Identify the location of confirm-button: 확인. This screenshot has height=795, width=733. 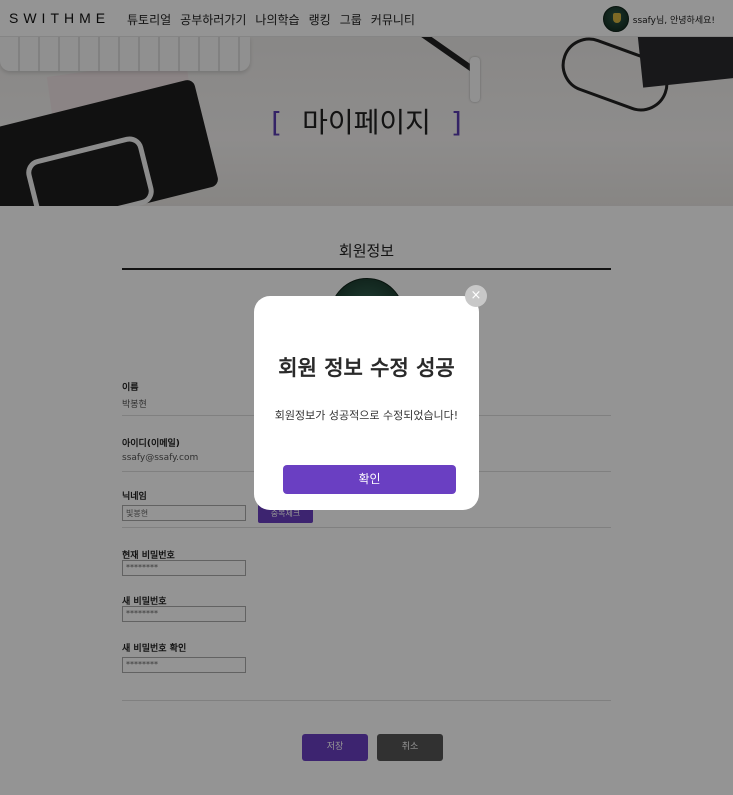
(369, 479).